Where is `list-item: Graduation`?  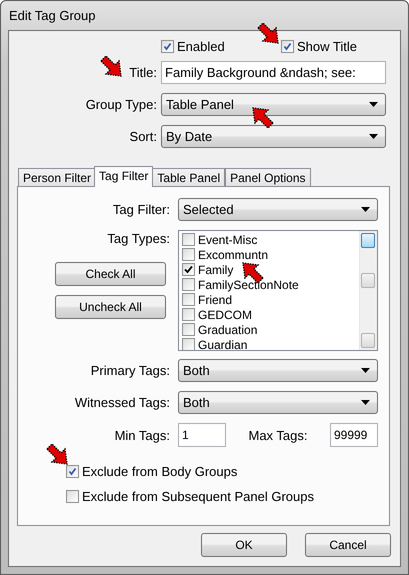 list-item: Graduation is located at coordinates (228, 329).